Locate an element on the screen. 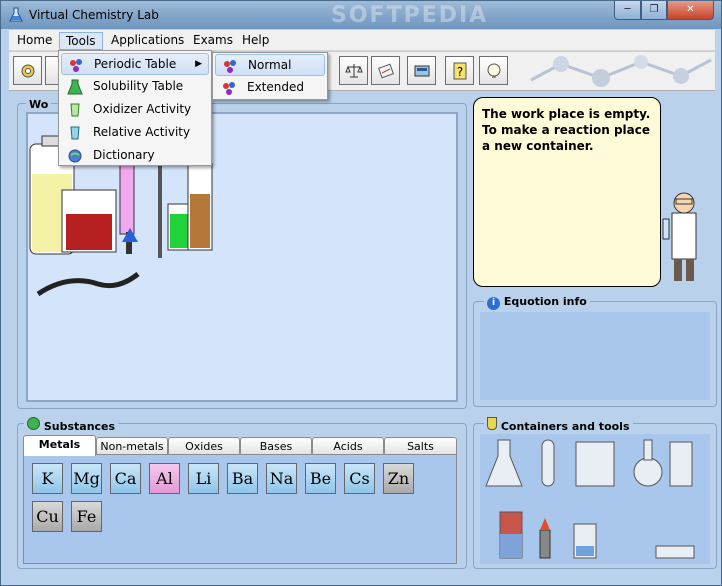 The width and height of the screenshot is (722, 586). title-bar: Virtual Chemistry Lab SOFTPEDIA ─ ❐ ✕ is located at coordinates (361, 15).